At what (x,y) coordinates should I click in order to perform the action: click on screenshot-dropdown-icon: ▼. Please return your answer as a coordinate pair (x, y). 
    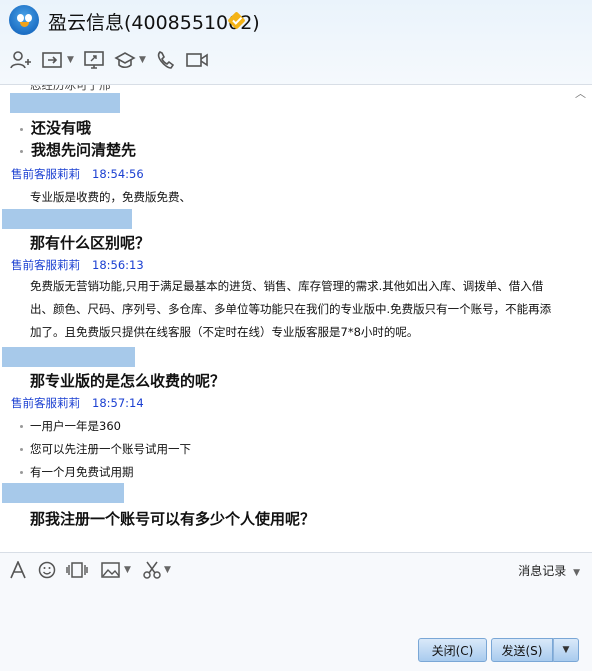
    Looking at the image, I should click on (167, 570).